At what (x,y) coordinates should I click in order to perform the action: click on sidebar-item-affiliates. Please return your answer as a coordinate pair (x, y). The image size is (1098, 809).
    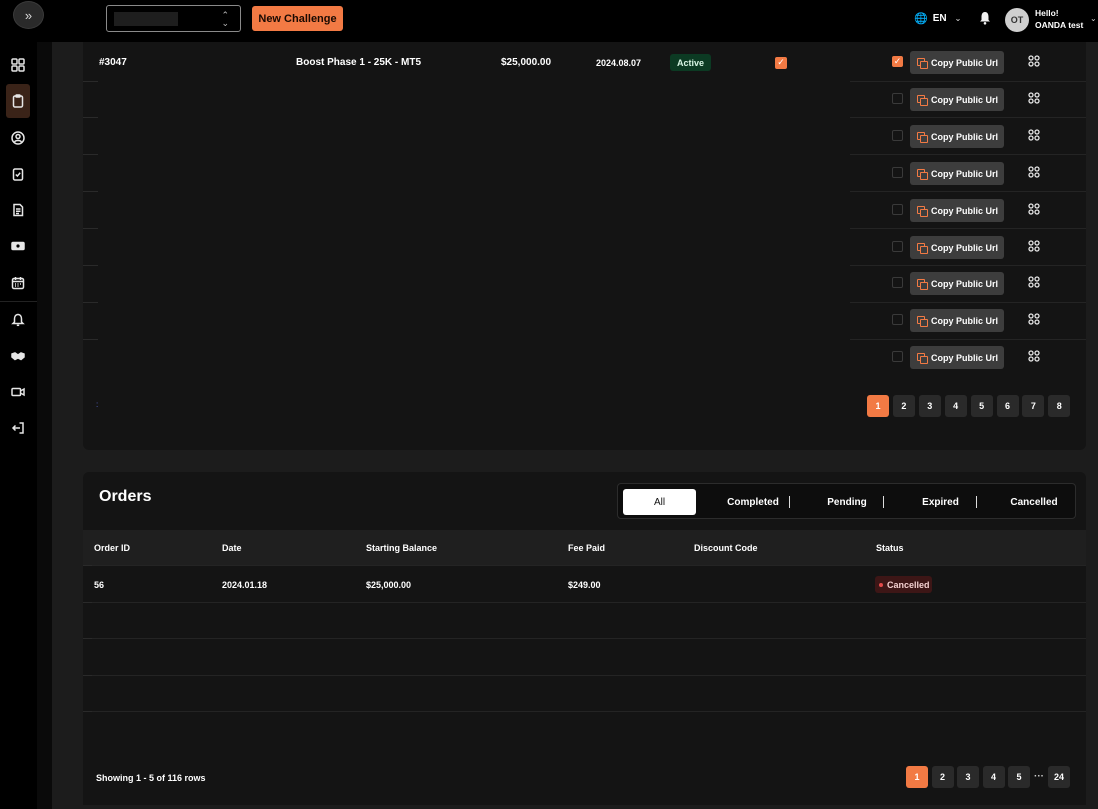
    Looking at the image, I should click on (18, 356).